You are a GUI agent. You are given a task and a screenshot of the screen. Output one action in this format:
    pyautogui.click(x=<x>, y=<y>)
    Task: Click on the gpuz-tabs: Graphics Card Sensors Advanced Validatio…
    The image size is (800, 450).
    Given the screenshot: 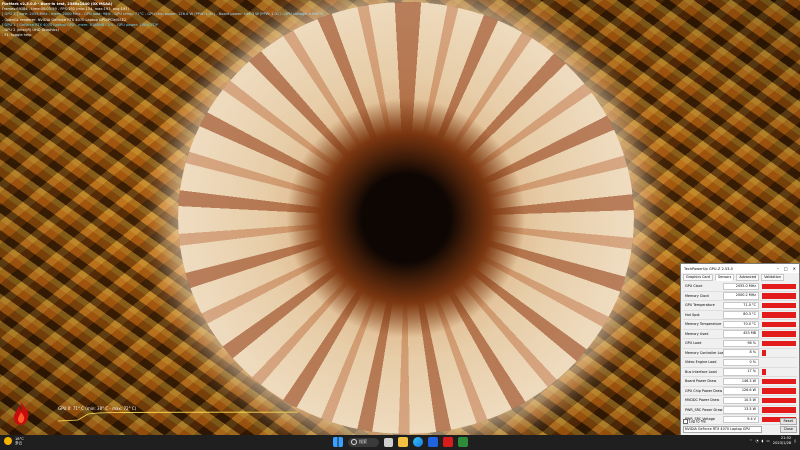 What is the action you would take?
    pyautogui.click(x=740, y=277)
    